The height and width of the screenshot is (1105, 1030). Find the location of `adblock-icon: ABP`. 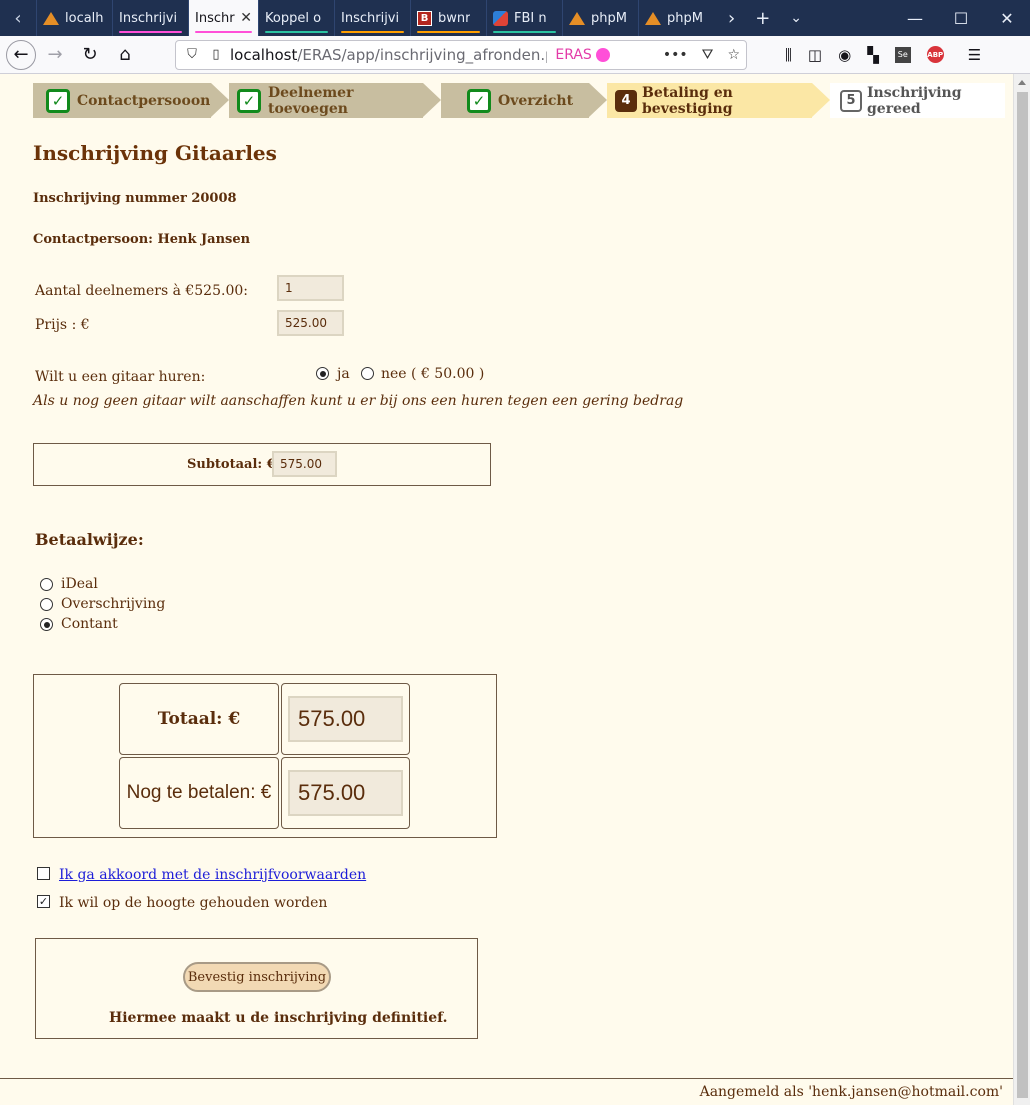

adblock-icon: ABP is located at coordinates (935, 54).